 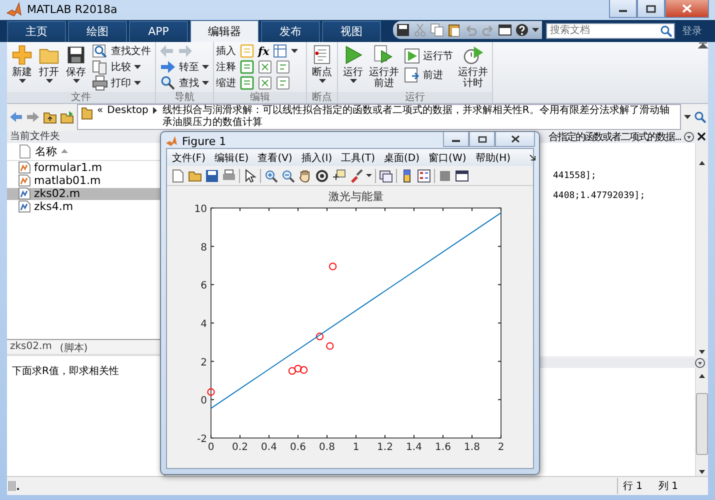 What do you see at coordinates (316, 157) in the screenshot?
I see `menu-item: 插入(I)` at bounding box center [316, 157].